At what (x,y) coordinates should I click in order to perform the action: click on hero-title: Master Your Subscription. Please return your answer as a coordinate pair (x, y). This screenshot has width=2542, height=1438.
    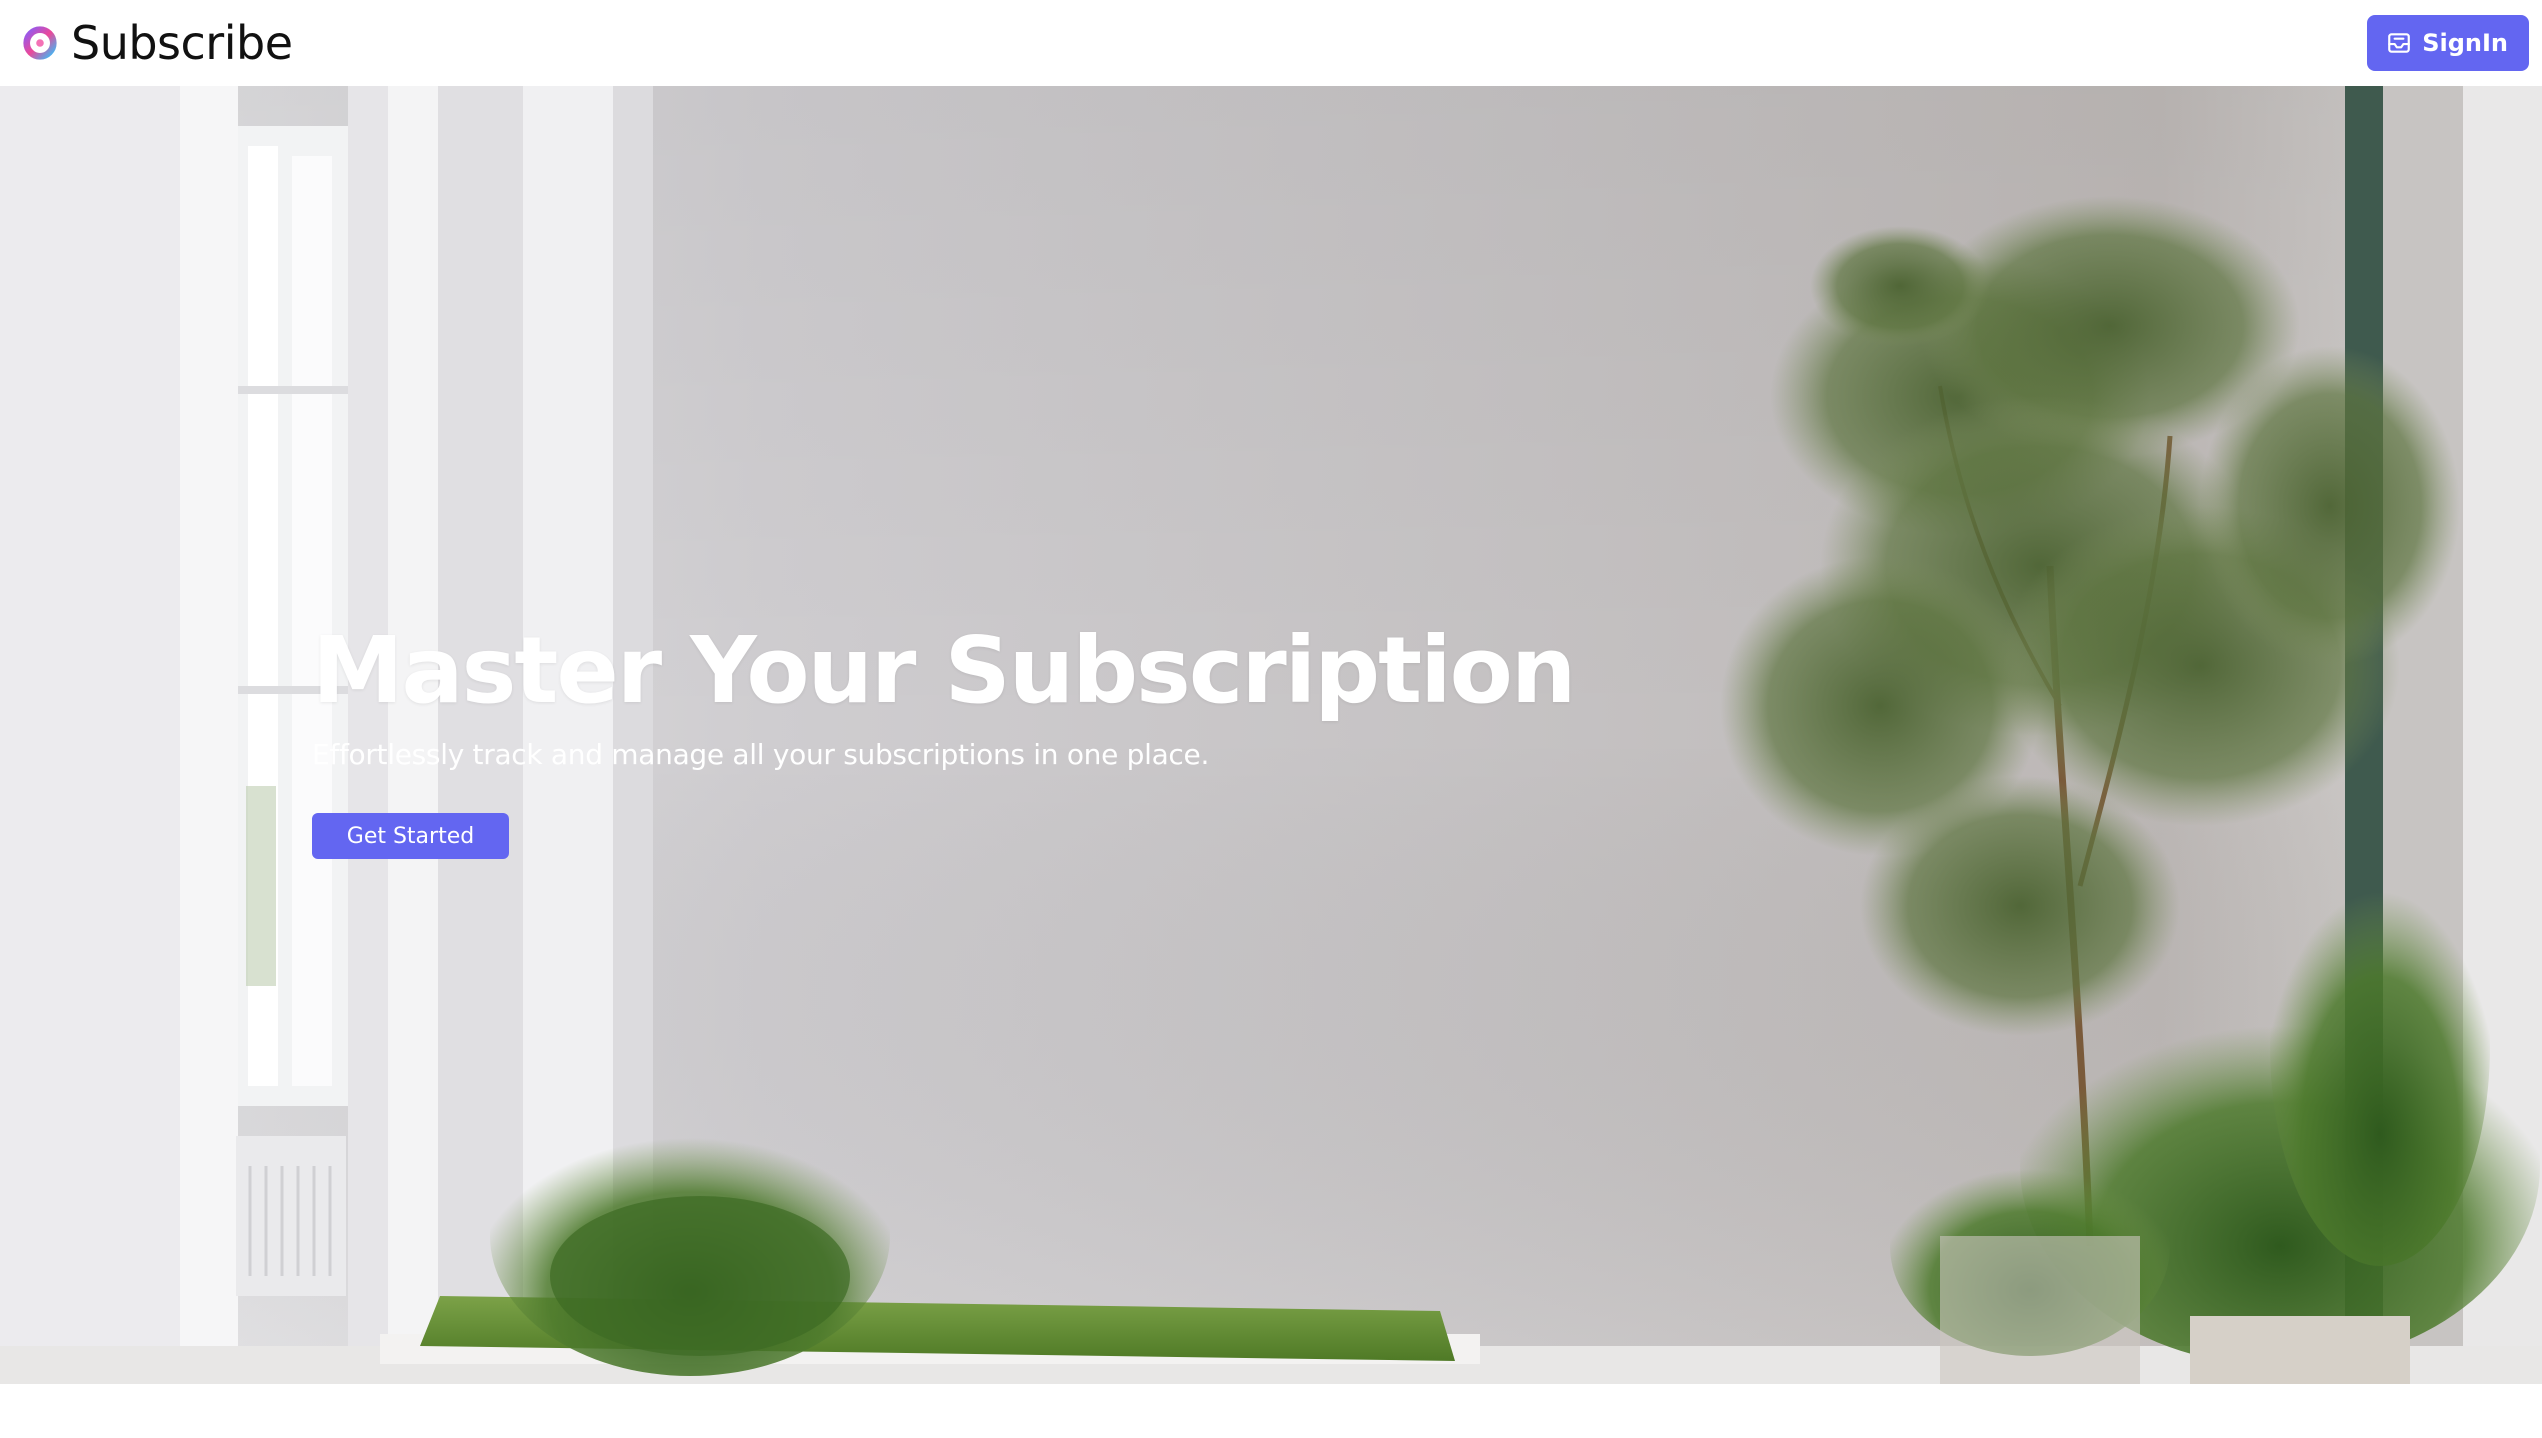
    Looking at the image, I should click on (944, 670).